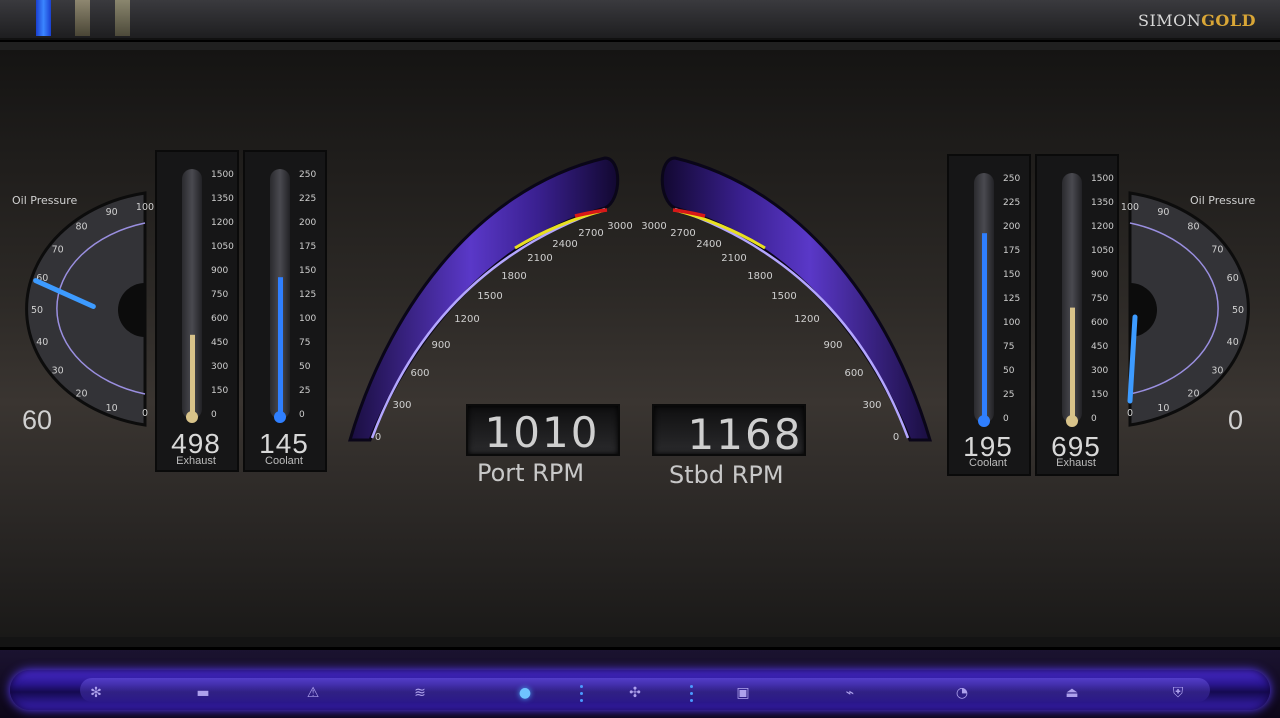 This screenshot has height=718, width=1280. What do you see at coordinates (280, 417) in the screenshot?
I see `left-coolant-bulb` at bounding box center [280, 417].